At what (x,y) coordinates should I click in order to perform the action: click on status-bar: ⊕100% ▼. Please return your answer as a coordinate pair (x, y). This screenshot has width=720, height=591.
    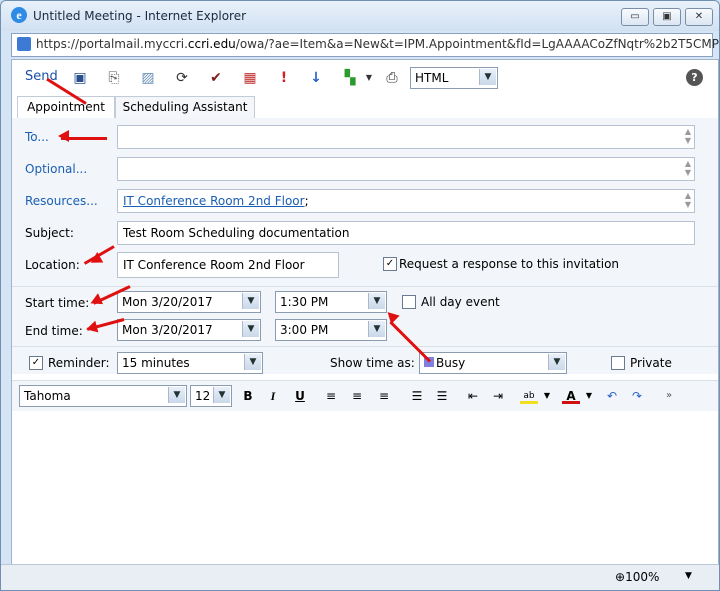
    Looking at the image, I should click on (360, 577).